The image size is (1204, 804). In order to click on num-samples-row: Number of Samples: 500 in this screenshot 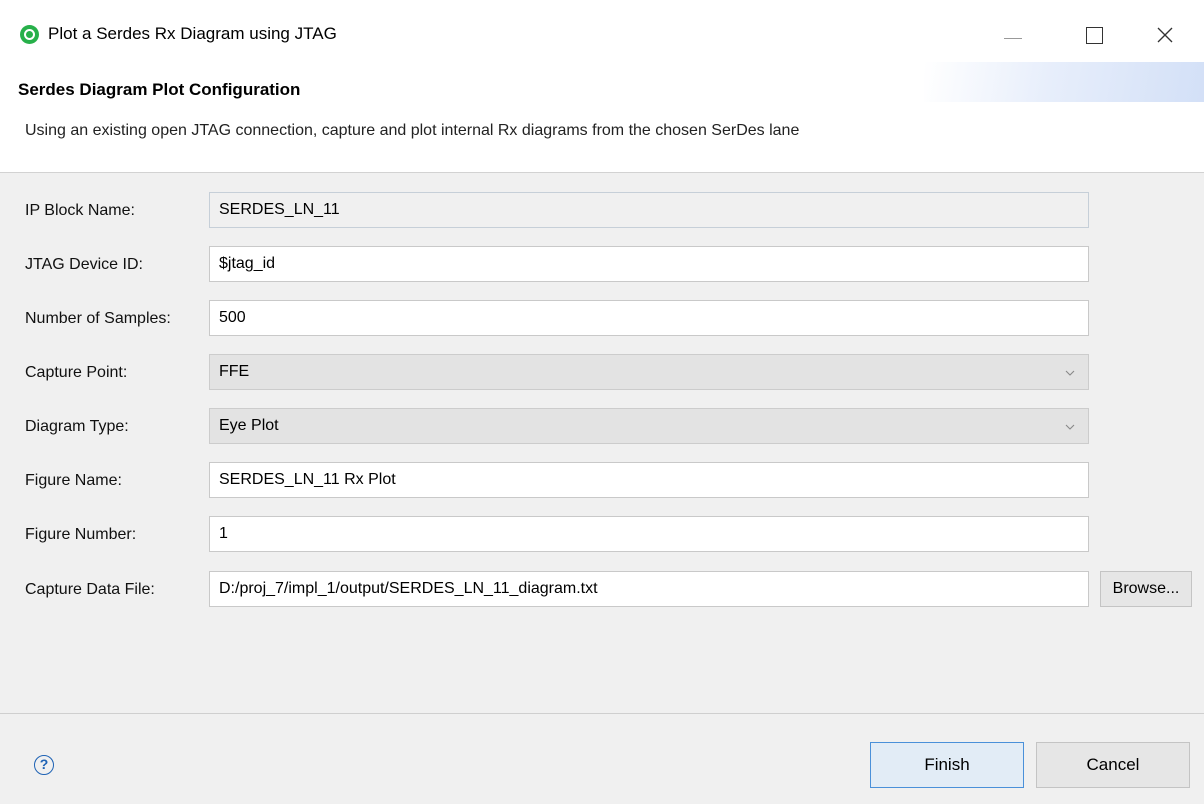, I will do `click(602, 320)`.